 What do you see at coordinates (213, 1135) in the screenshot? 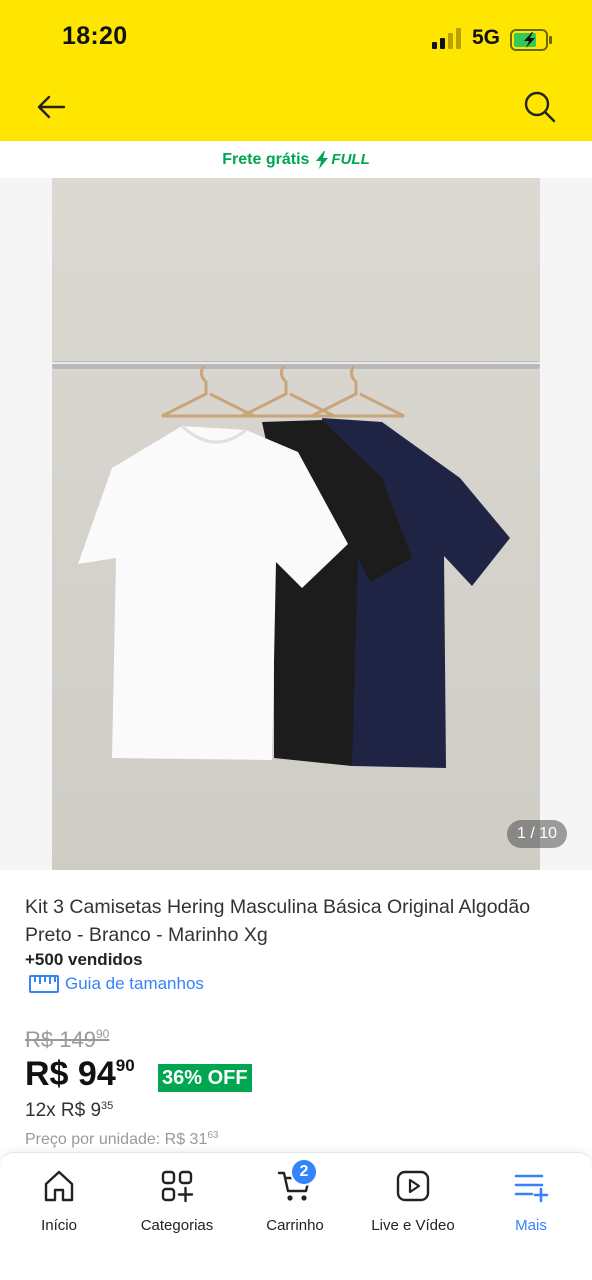
I see `unit-price-cents: 63` at bounding box center [213, 1135].